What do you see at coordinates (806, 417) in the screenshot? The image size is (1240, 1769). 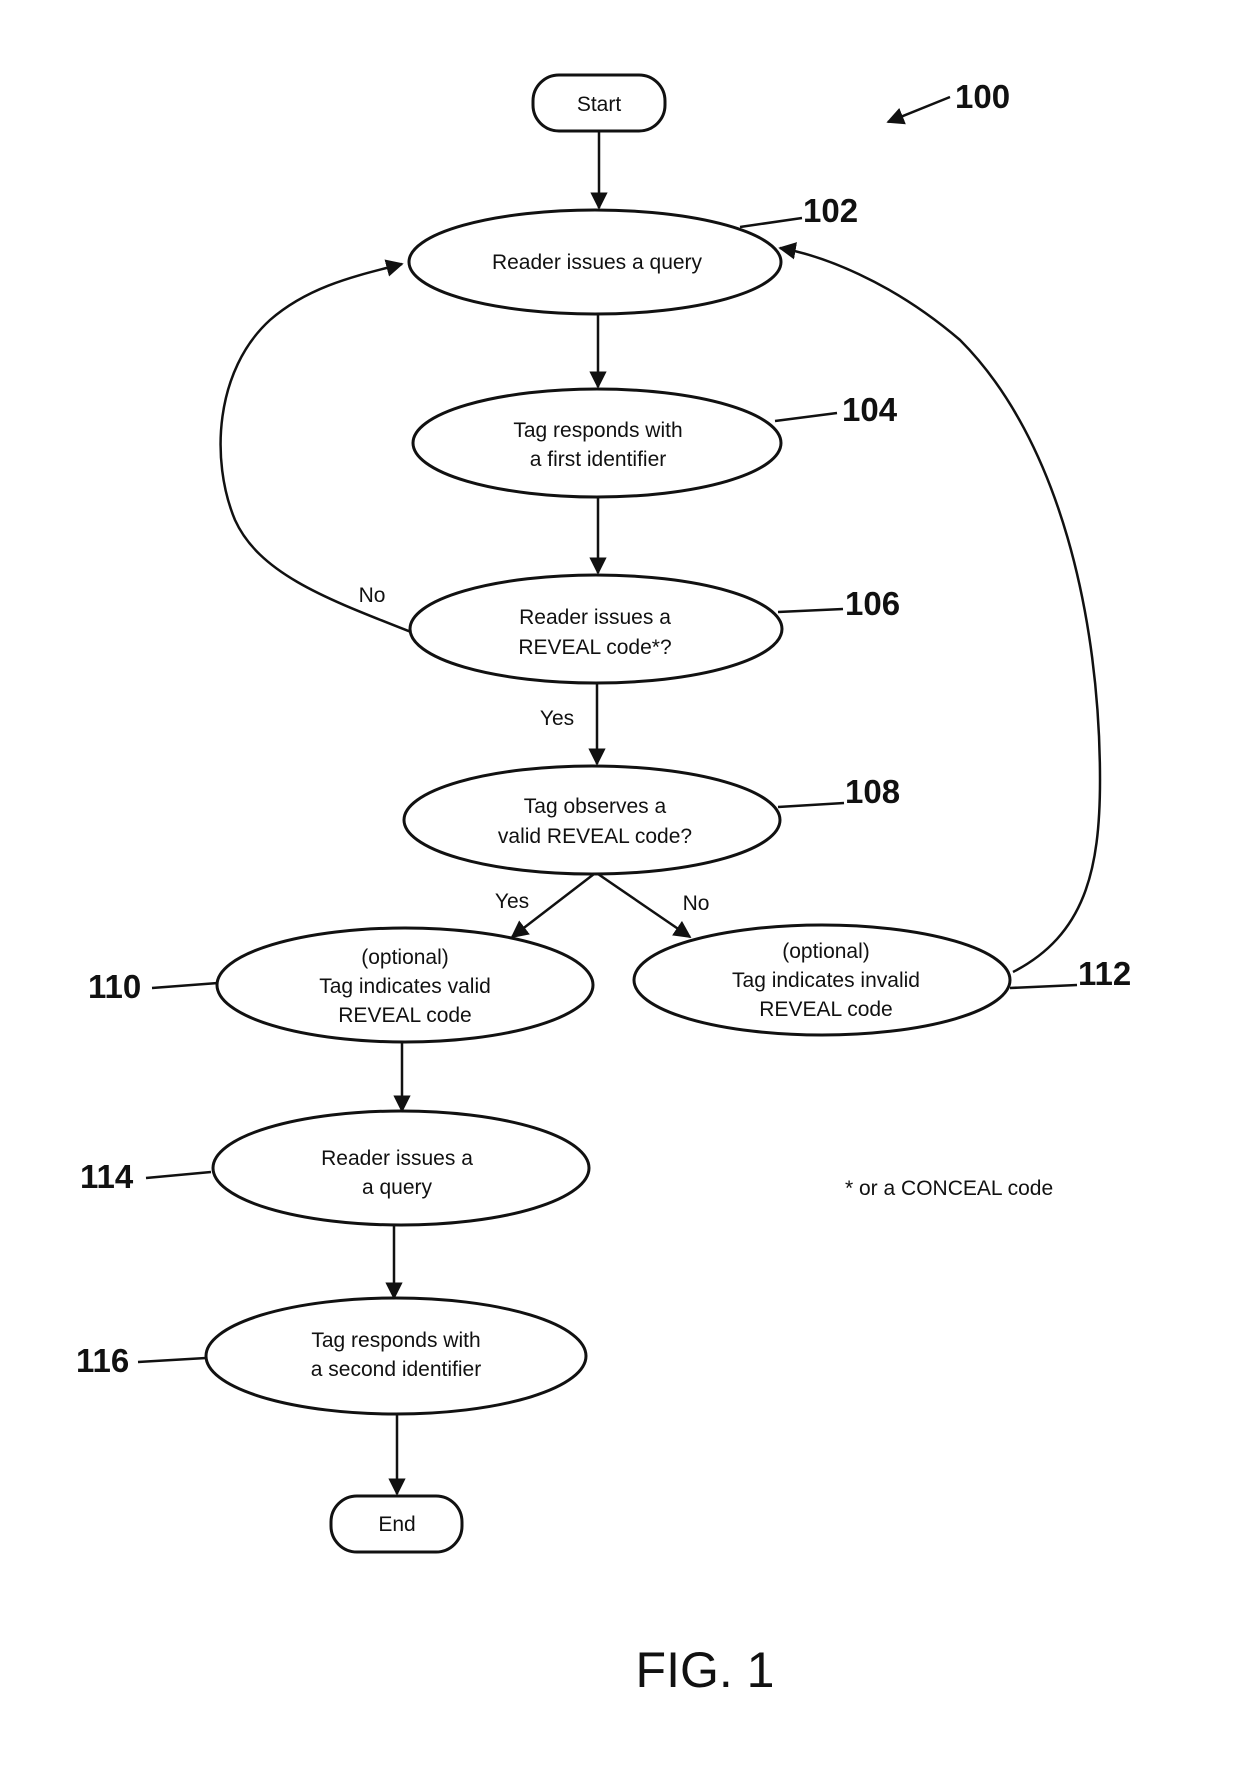 I see `node-104-leader` at bounding box center [806, 417].